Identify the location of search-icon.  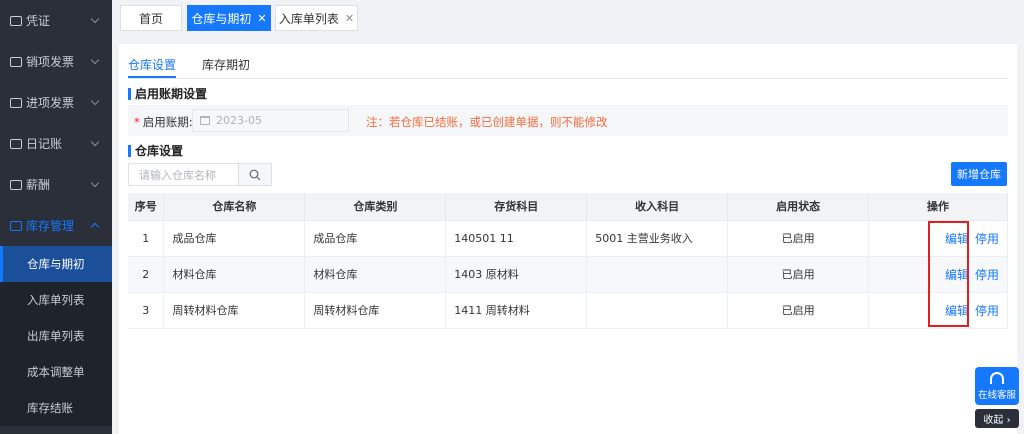
(255, 174).